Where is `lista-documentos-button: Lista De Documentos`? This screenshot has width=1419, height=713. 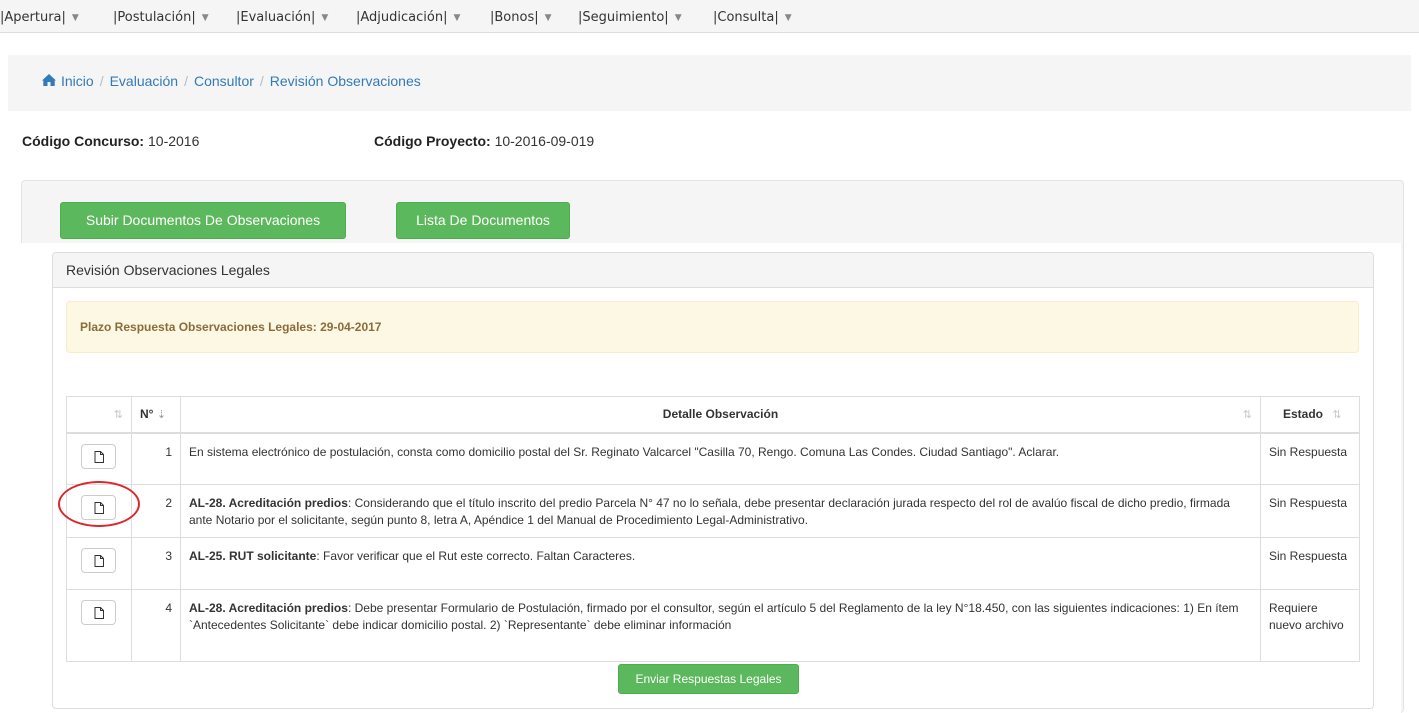 lista-documentos-button: Lista De Documentos is located at coordinates (483, 220).